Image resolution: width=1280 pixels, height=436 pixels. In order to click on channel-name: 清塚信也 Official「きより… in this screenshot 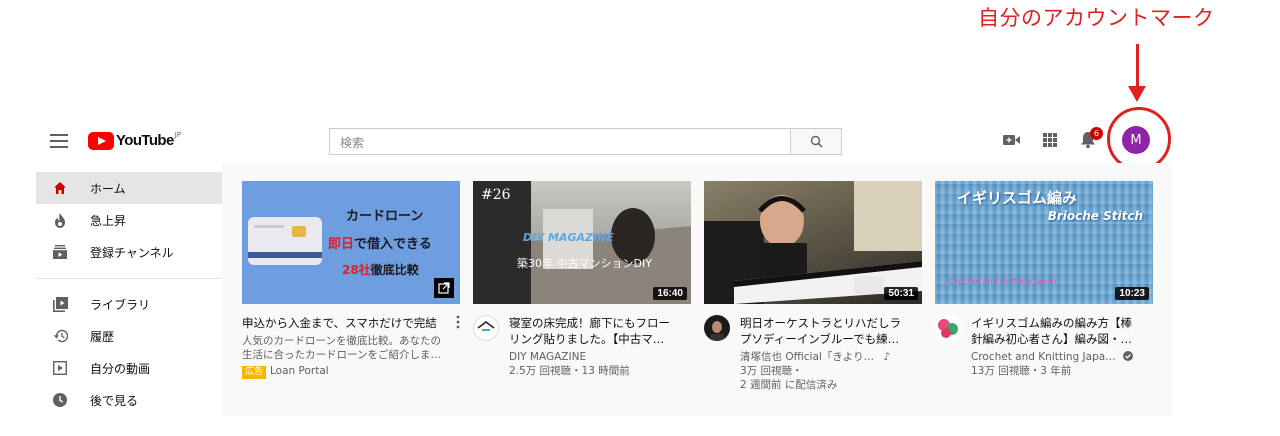, I will do `click(807, 357)`.